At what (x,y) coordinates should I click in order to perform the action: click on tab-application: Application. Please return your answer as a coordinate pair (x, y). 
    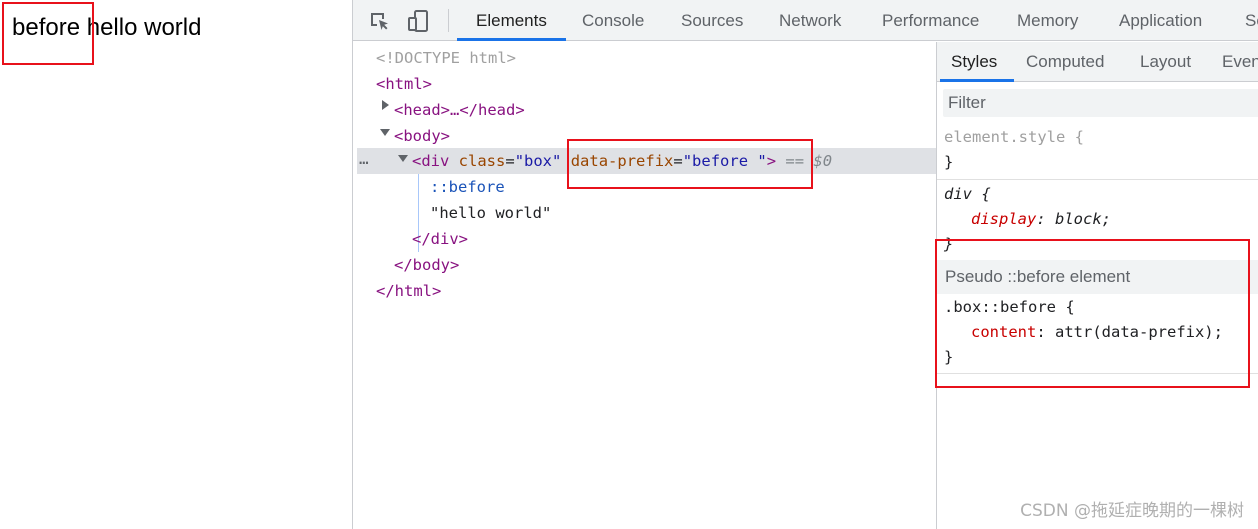
    Looking at the image, I should click on (1160, 20).